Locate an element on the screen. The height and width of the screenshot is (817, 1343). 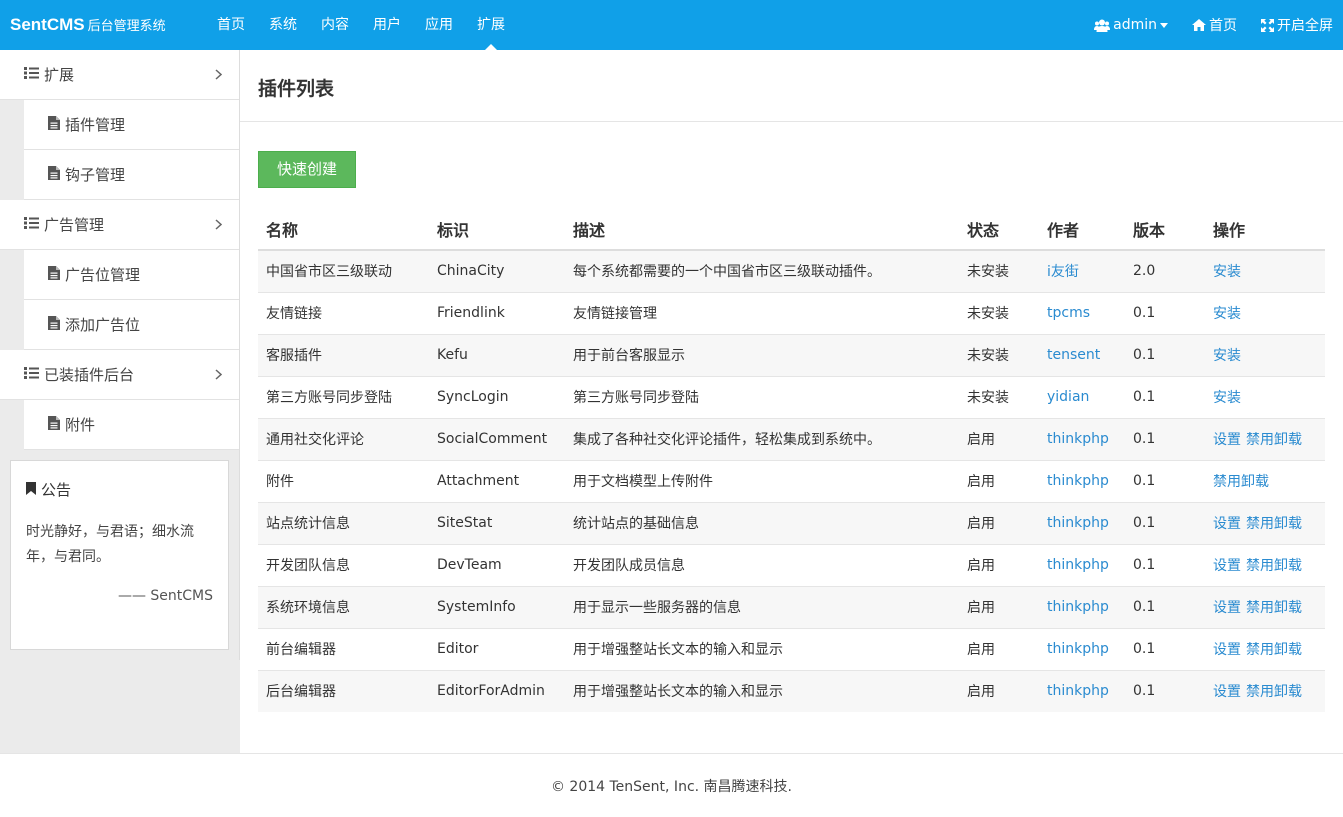
notice-body: 时光静好，与君语；细水流年，与君同。 is located at coordinates (110, 544).